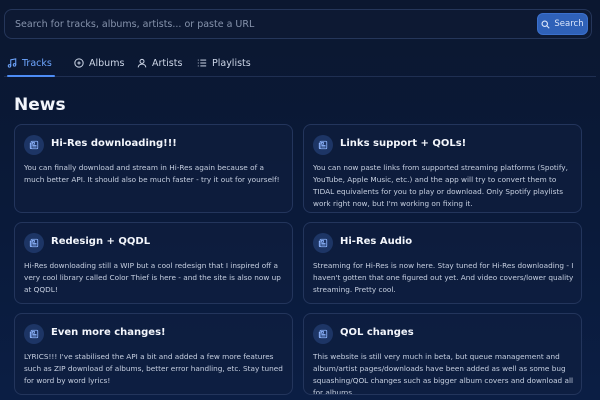 This screenshot has width=600, height=400. Describe the element at coordinates (40, 105) in the screenshot. I see `news-heading: News` at that location.